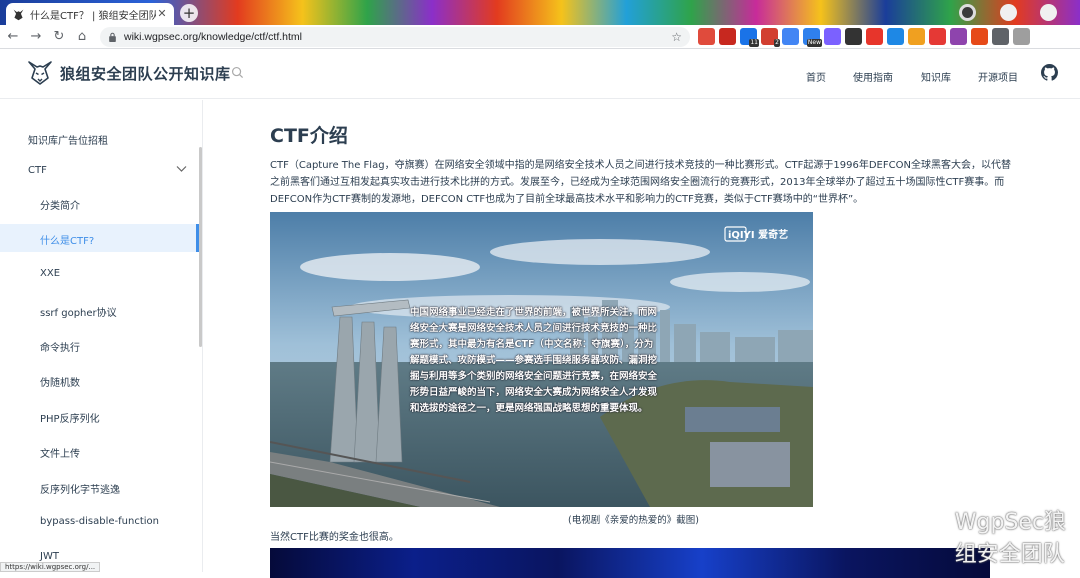 This screenshot has width=1080, height=578. Describe the element at coordinates (395, 37) in the screenshot. I see `address-bar: wiki.wgpsec.org/knowledge/ctf/ctf.html ☆` at that location.